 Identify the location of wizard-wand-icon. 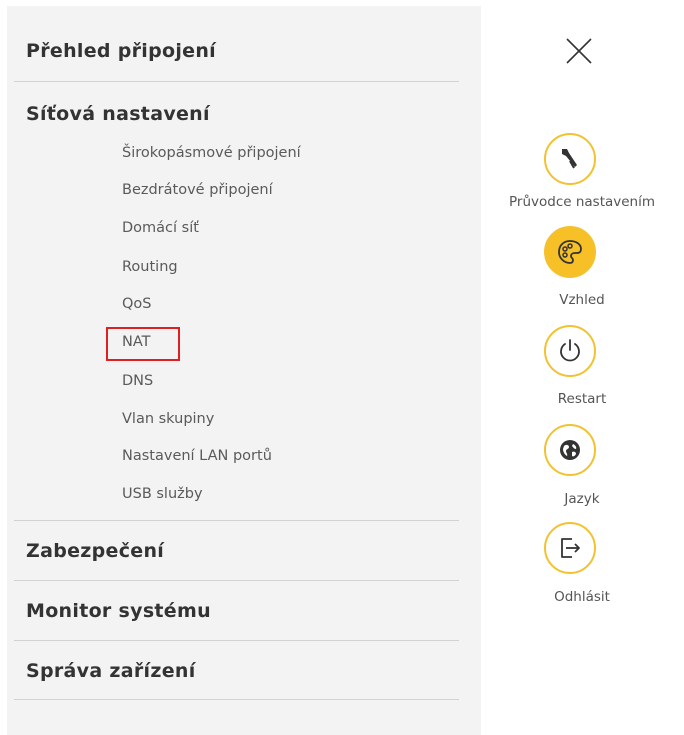
(569, 159).